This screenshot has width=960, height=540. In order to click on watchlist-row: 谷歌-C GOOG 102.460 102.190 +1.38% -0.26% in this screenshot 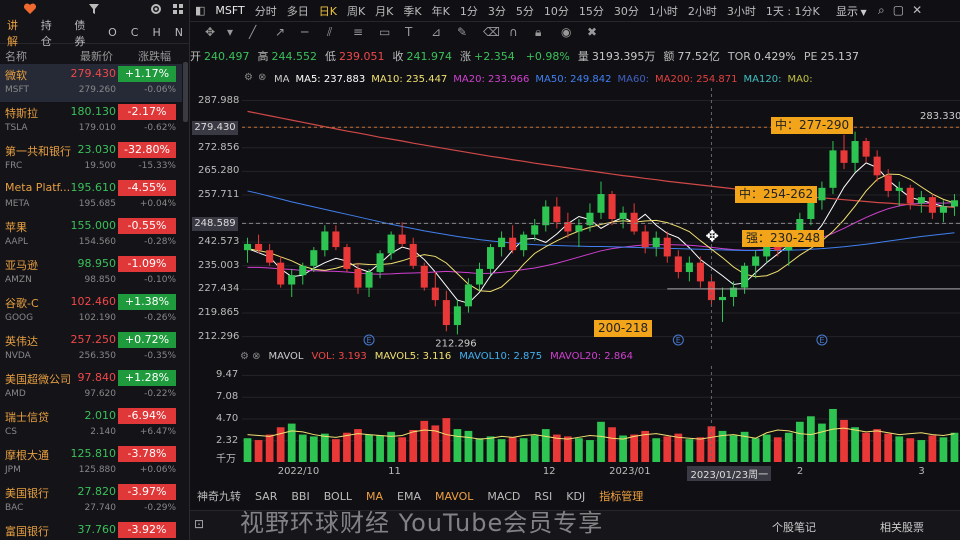, I will do `click(91, 311)`.